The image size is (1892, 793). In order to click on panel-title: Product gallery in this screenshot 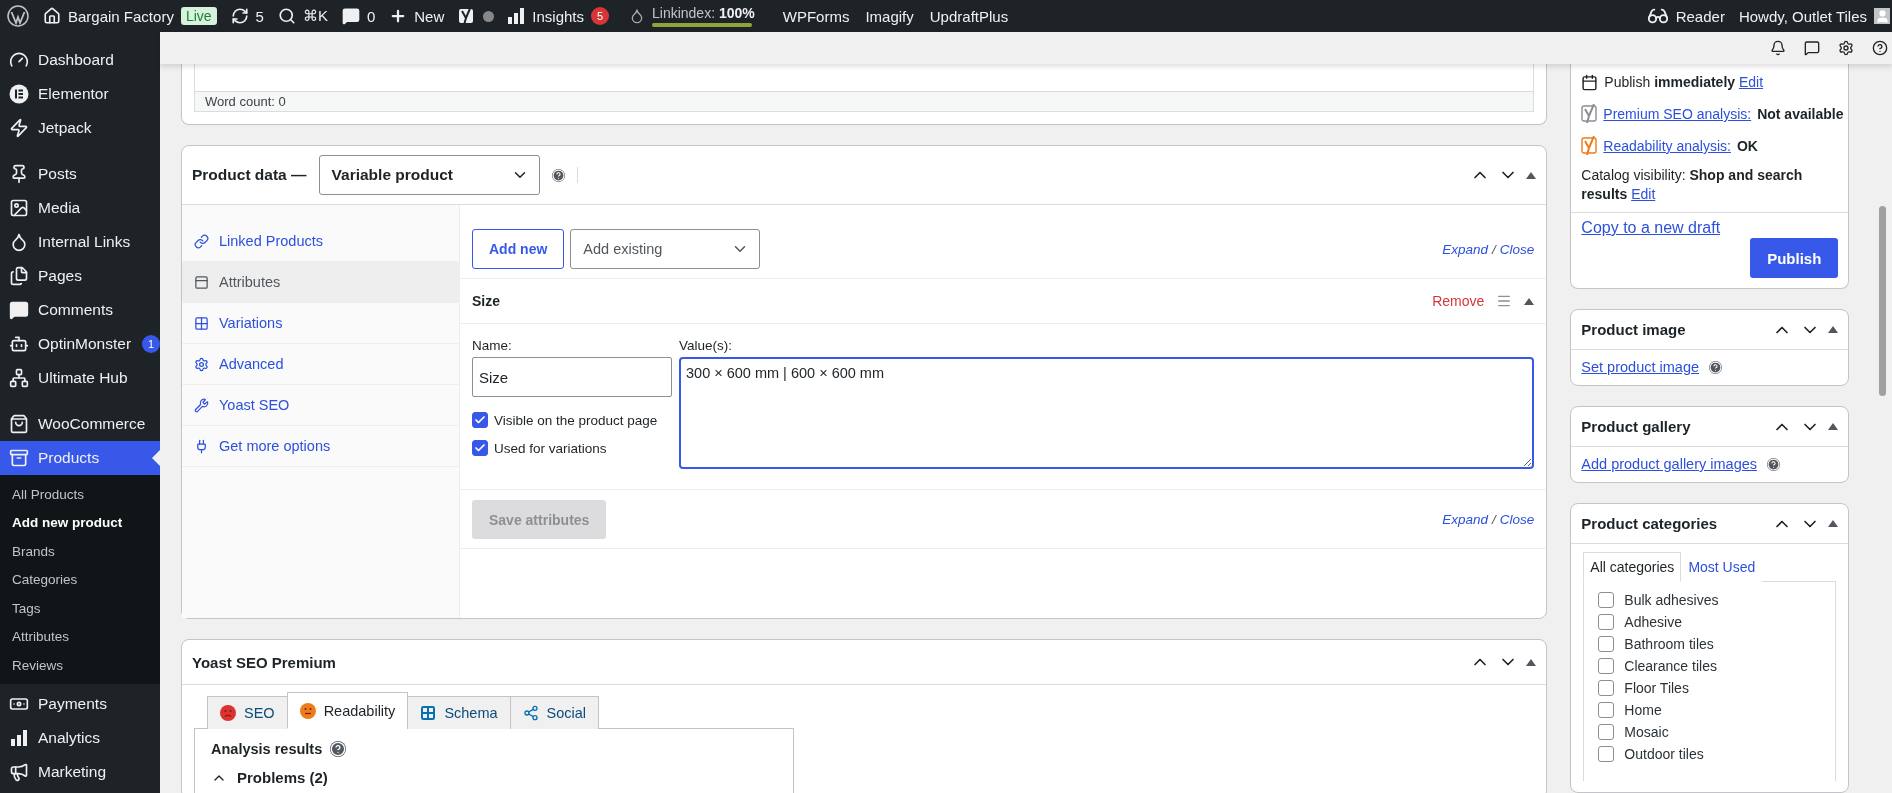, I will do `click(1636, 426)`.